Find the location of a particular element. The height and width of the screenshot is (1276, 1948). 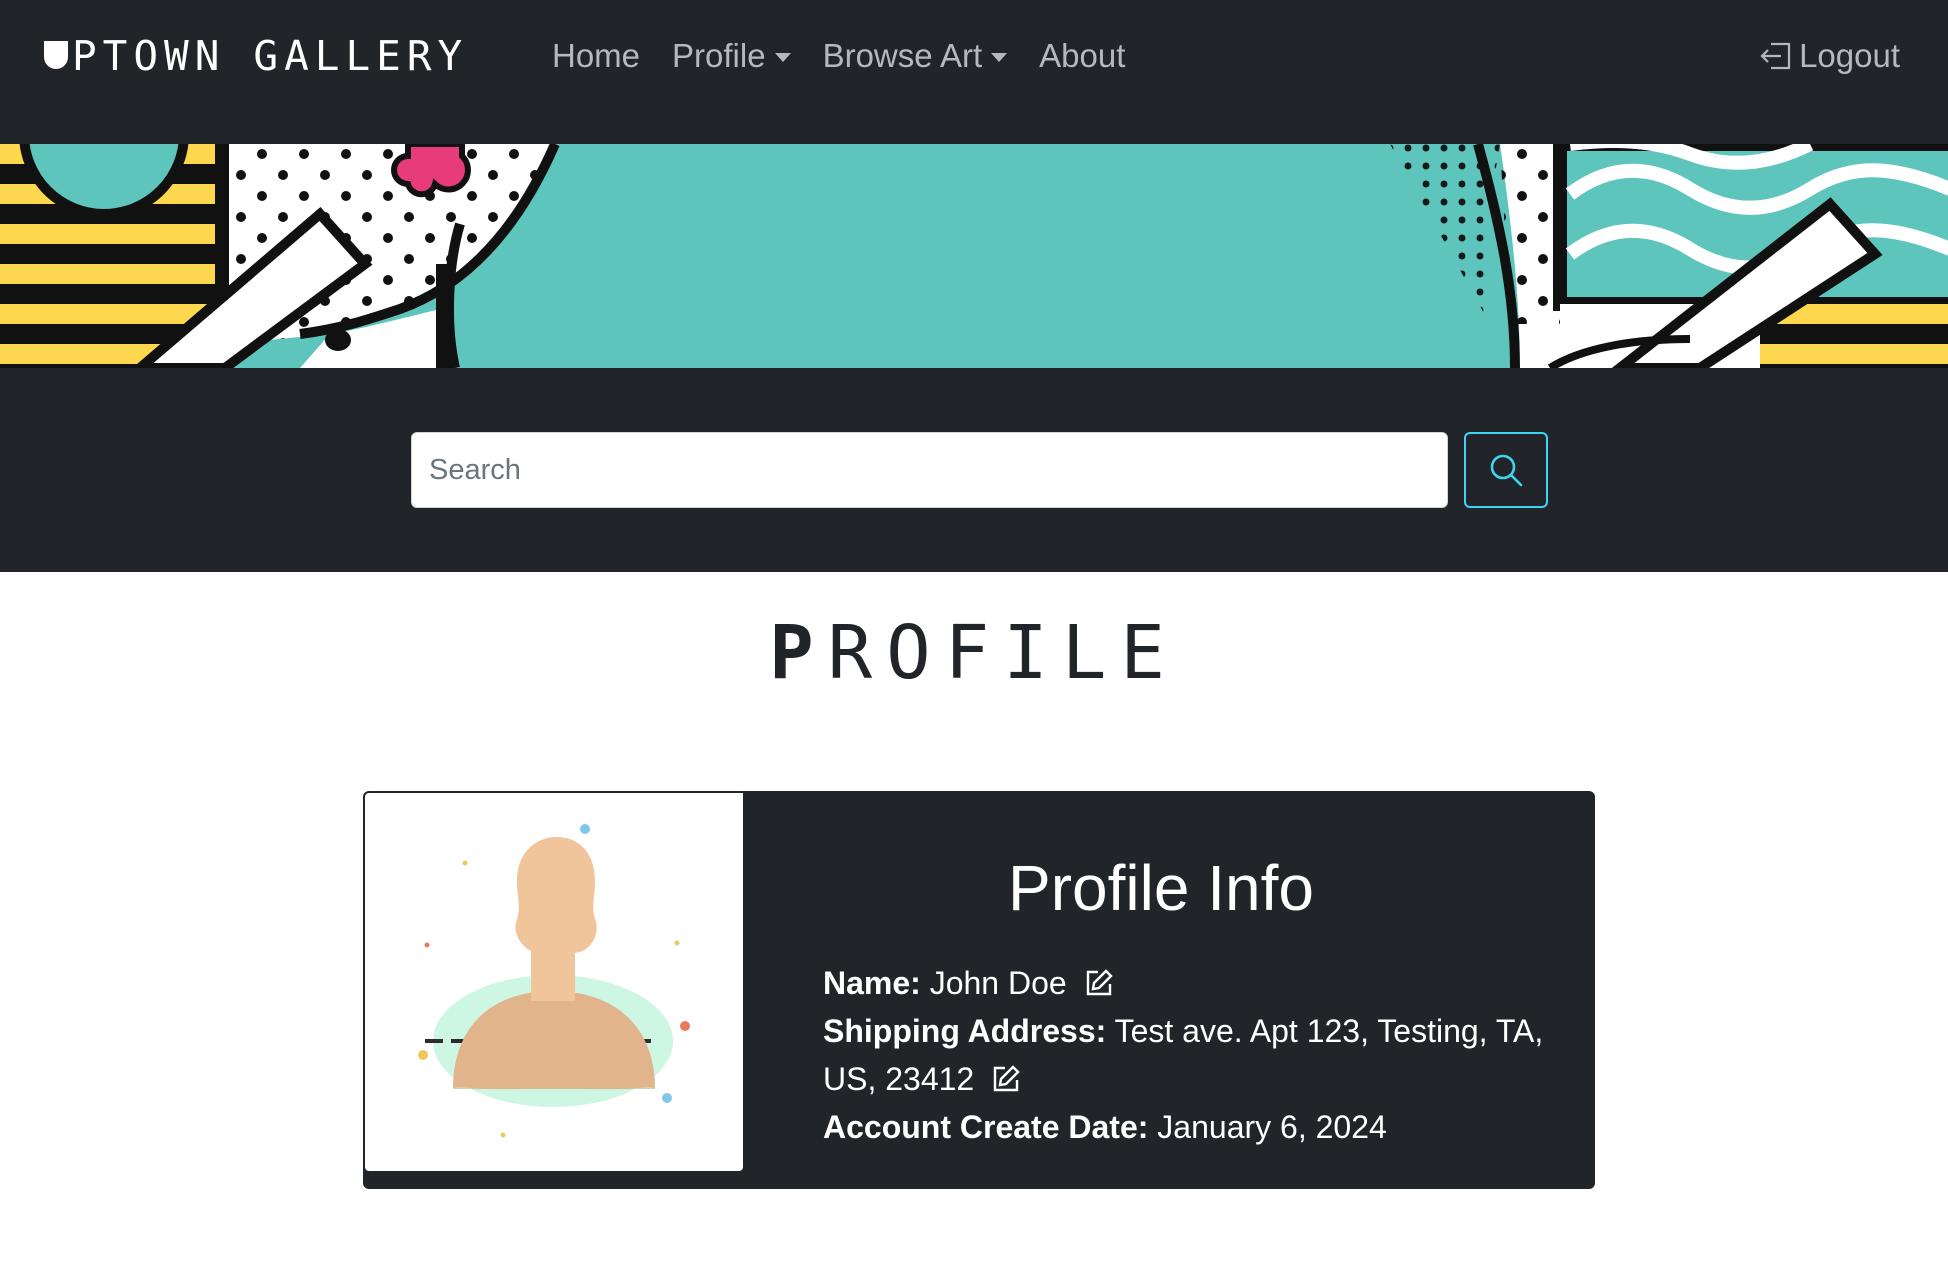

shipping-address-label: Shipping Address: is located at coordinates (965, 1031).